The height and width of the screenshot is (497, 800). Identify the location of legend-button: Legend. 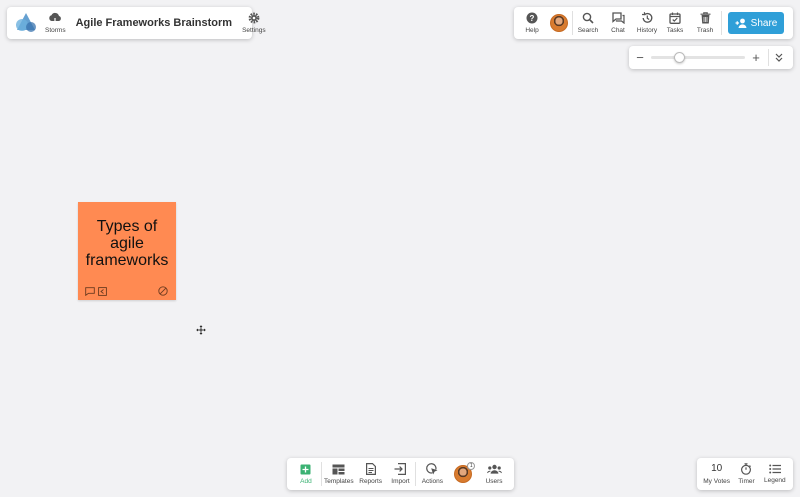
(775, 474).